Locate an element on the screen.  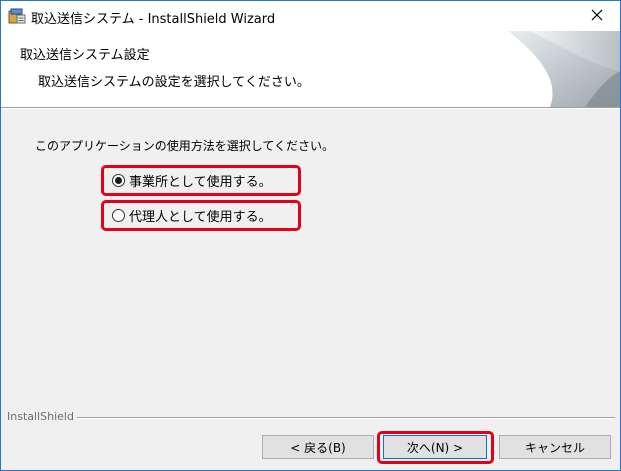
installshield-brand: InstallShield is located at coordinates (40, 416).